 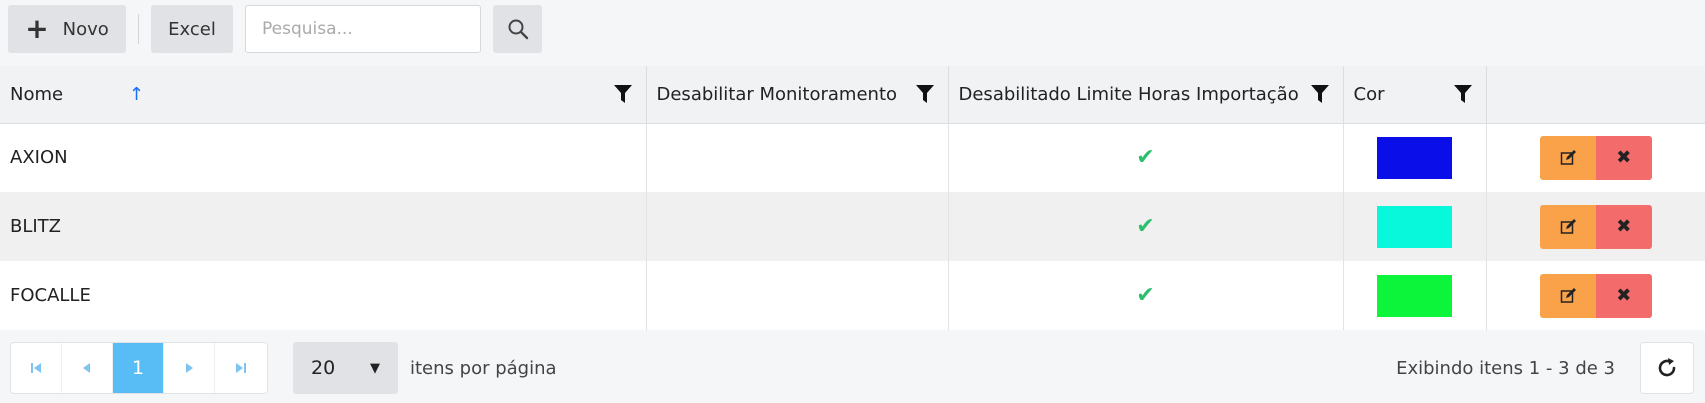 I want to click on caret-down-icon: ▼, so click(x=375, y=368).